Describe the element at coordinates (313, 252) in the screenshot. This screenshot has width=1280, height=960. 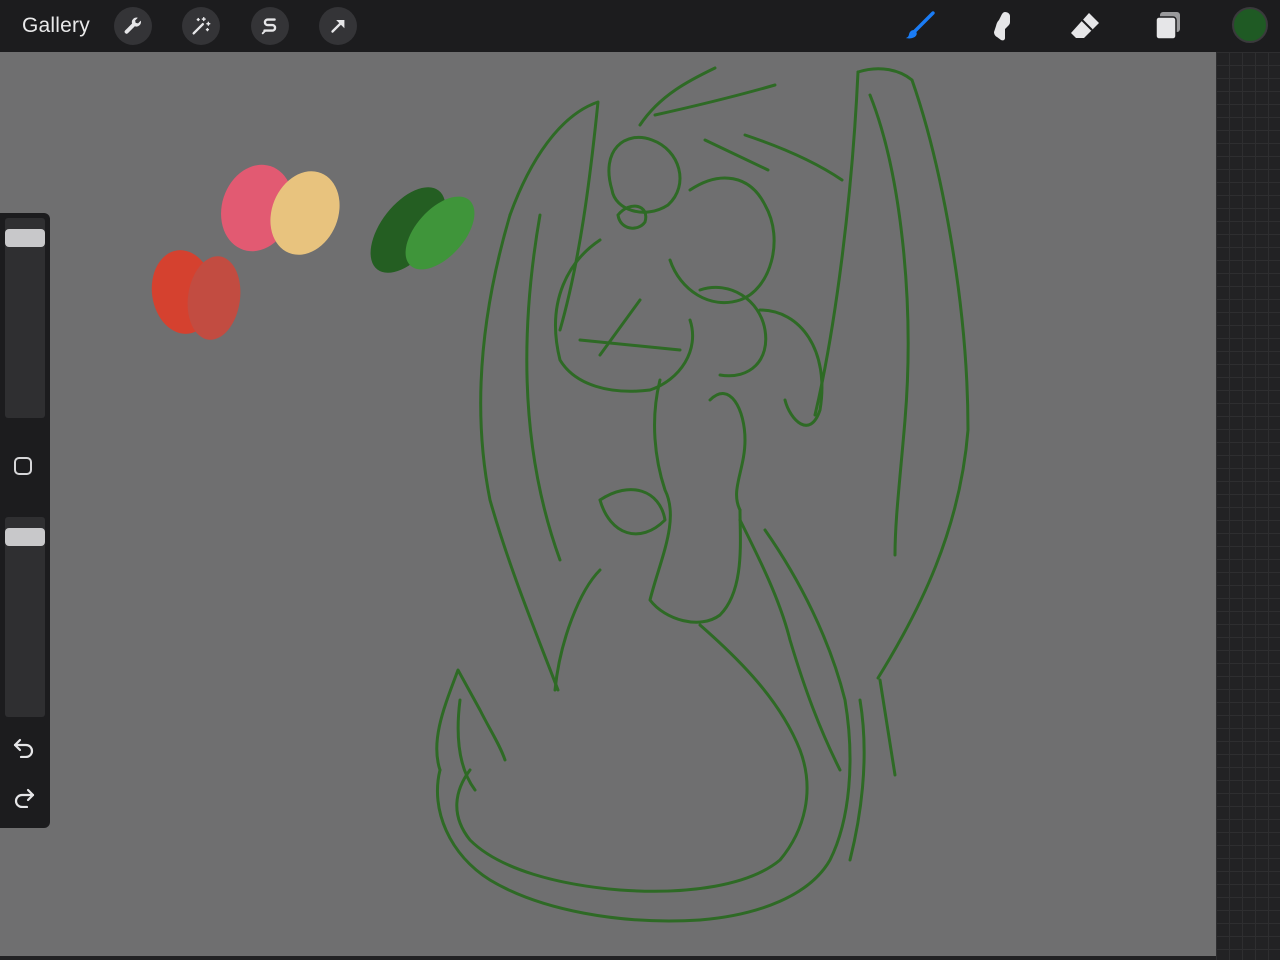
I see `palette-swatches` at that location.